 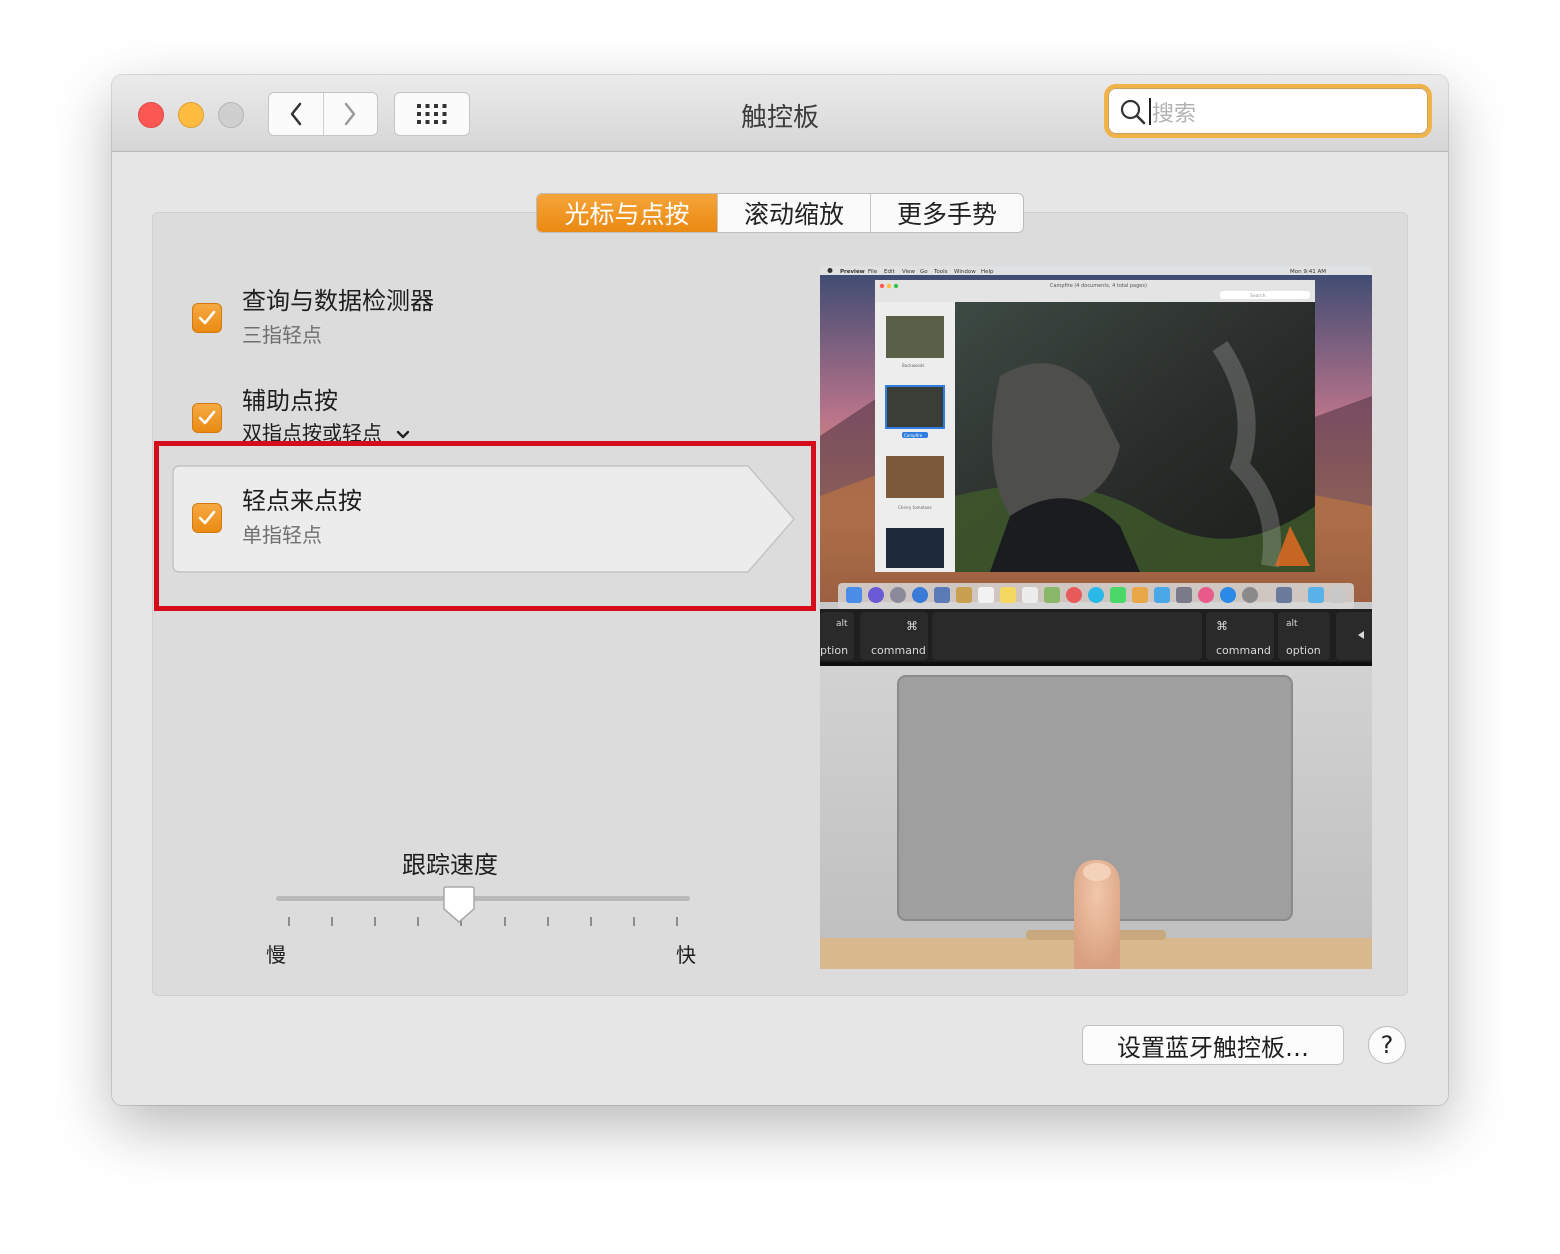 I want to click on menu-item: Help, so click(x=987, y=272).